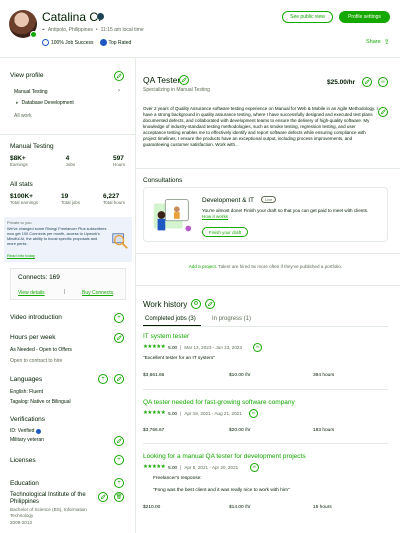  I want to click on edit-verifications-button, so click(119, 441).